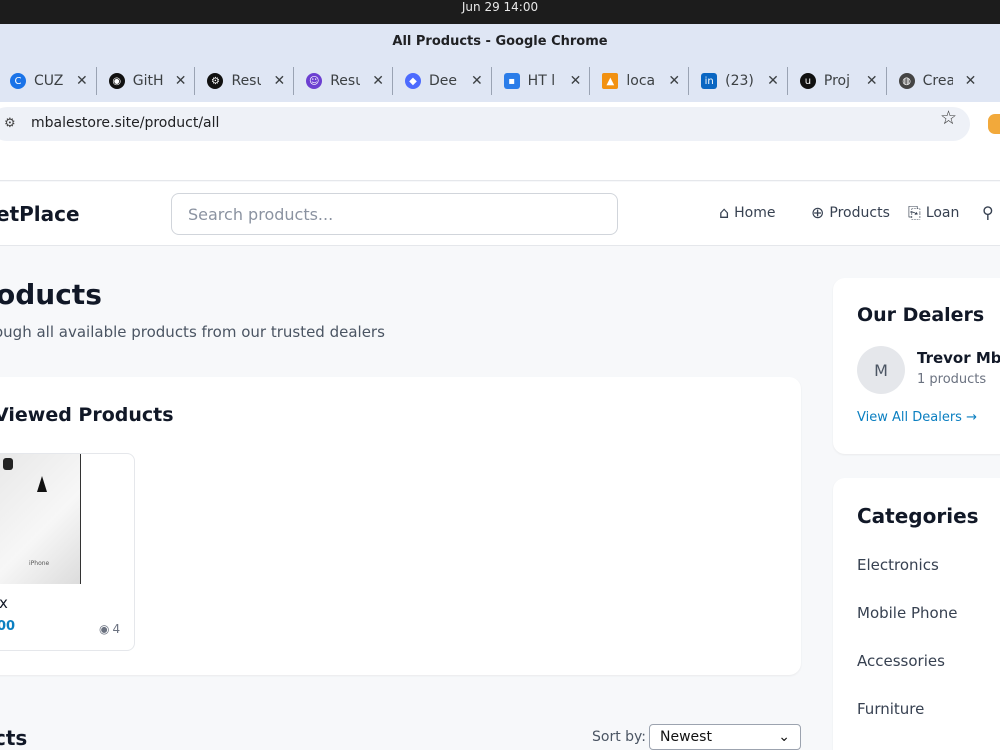  I want to click on sort-label: Sort by:, so click(619, 737).